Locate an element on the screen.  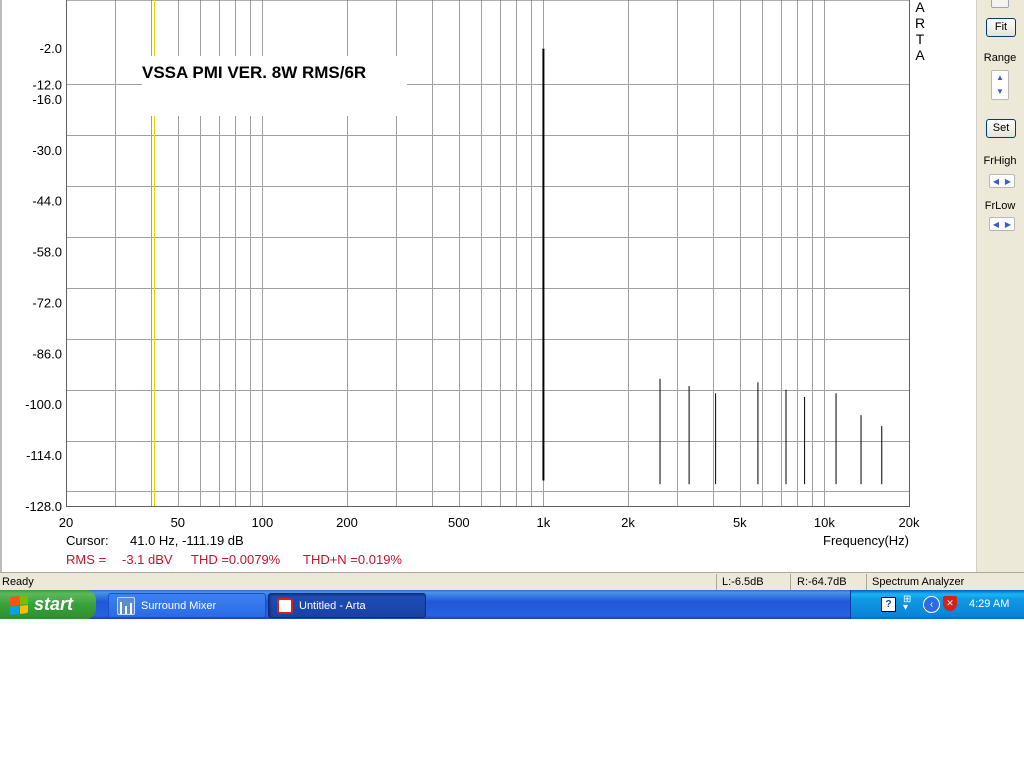
frhigh-right-arrow-icon: ▶ is located at coordinates (1008, 181).